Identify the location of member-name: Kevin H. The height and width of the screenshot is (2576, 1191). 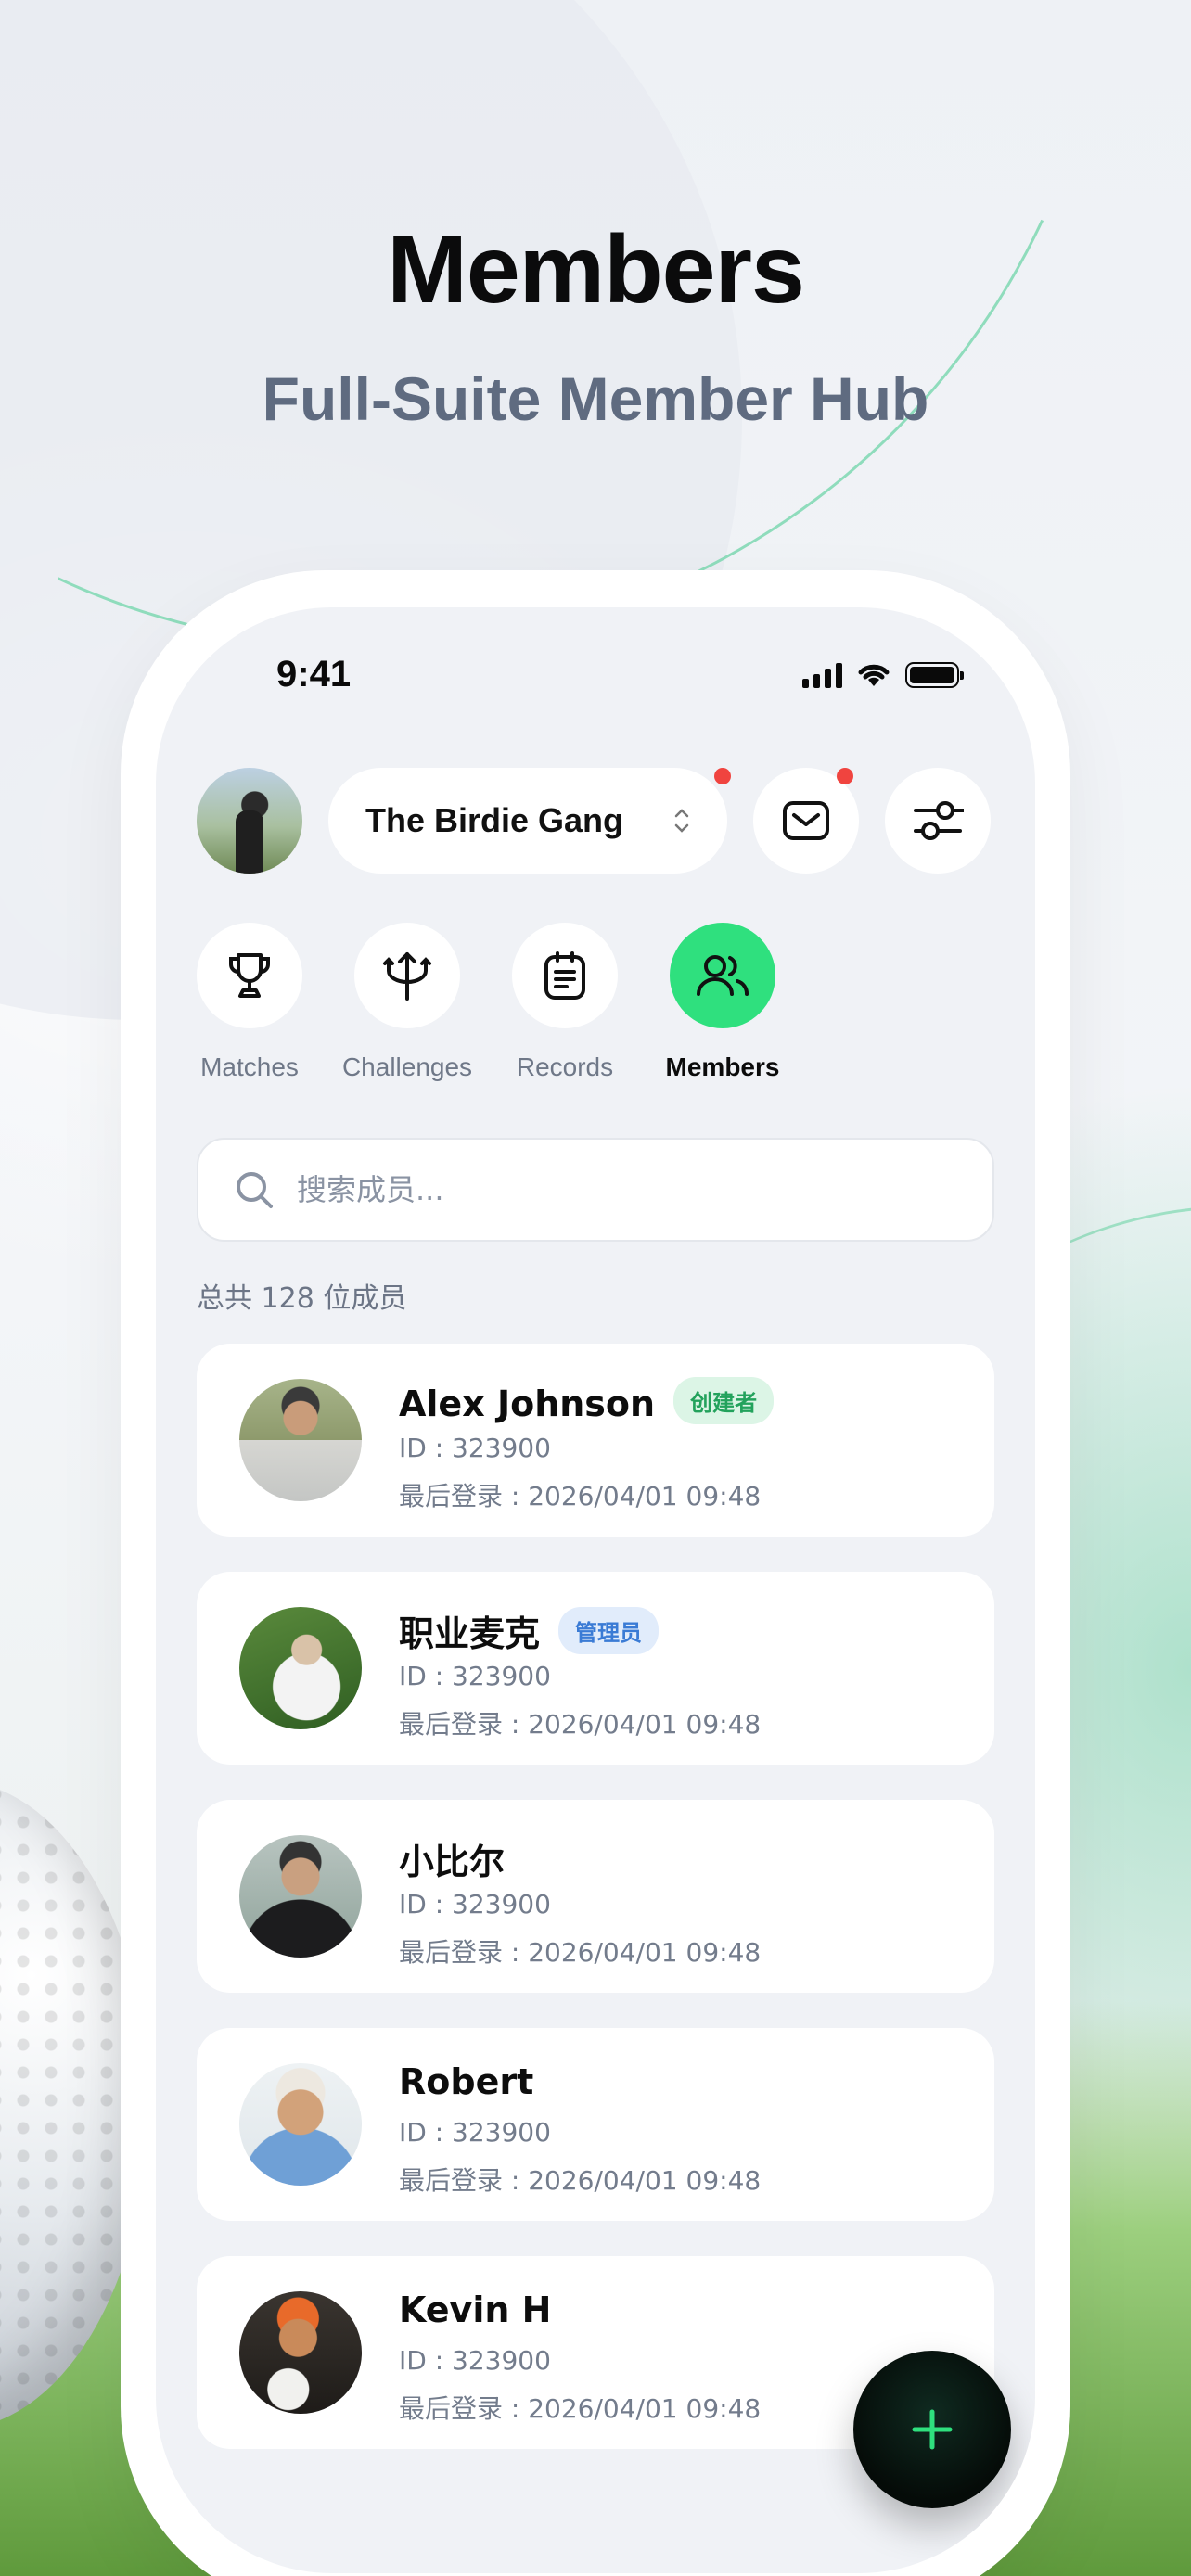
(475, 2310).